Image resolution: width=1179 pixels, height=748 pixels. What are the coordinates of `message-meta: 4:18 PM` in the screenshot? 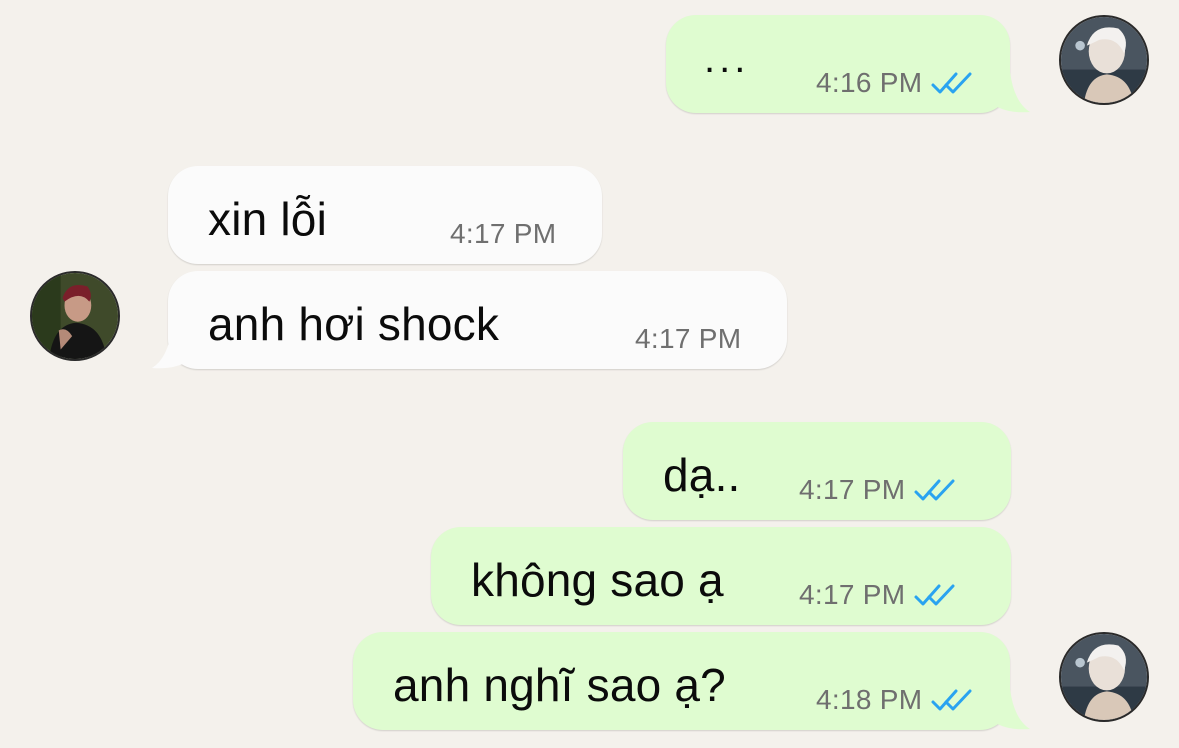 It's located at (896, 700).